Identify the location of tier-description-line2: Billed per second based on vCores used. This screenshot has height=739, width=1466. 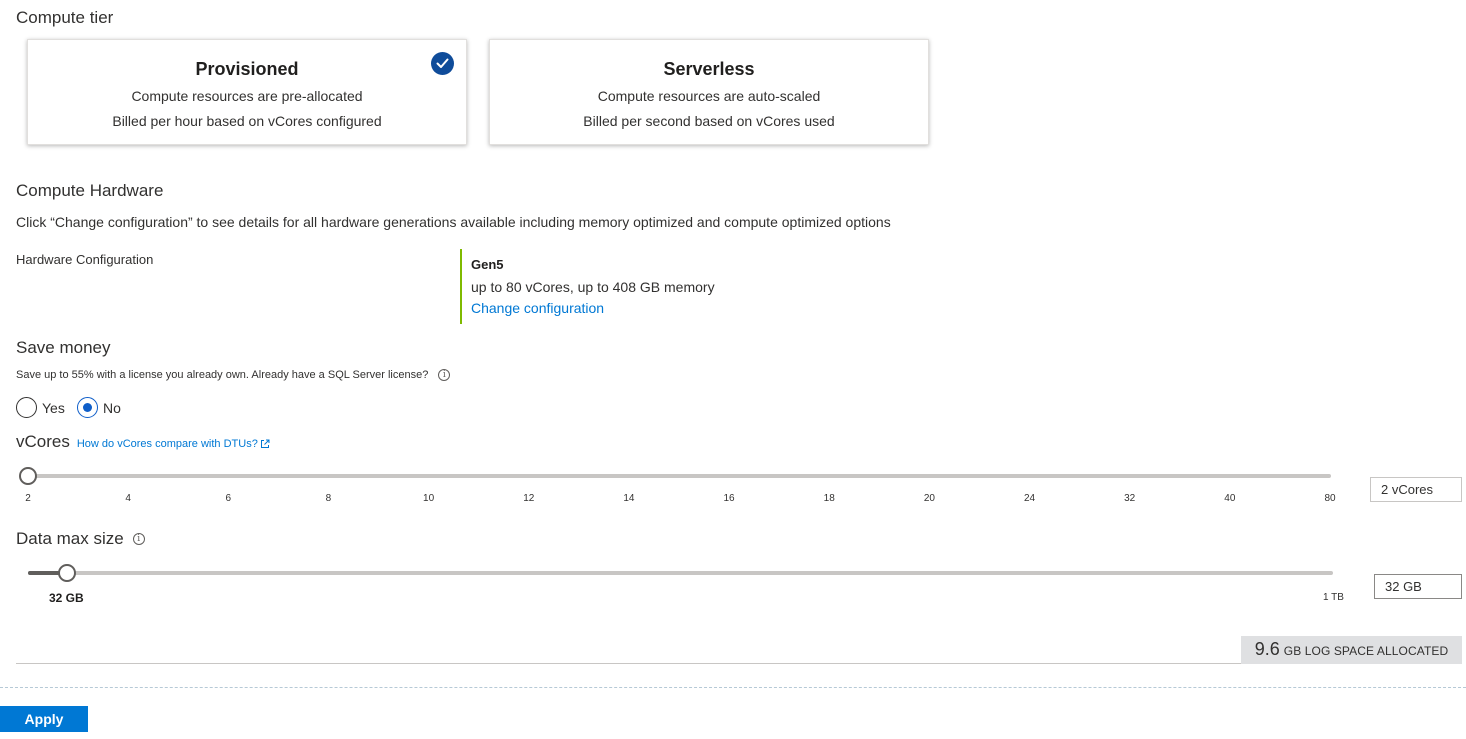
(709, 121).